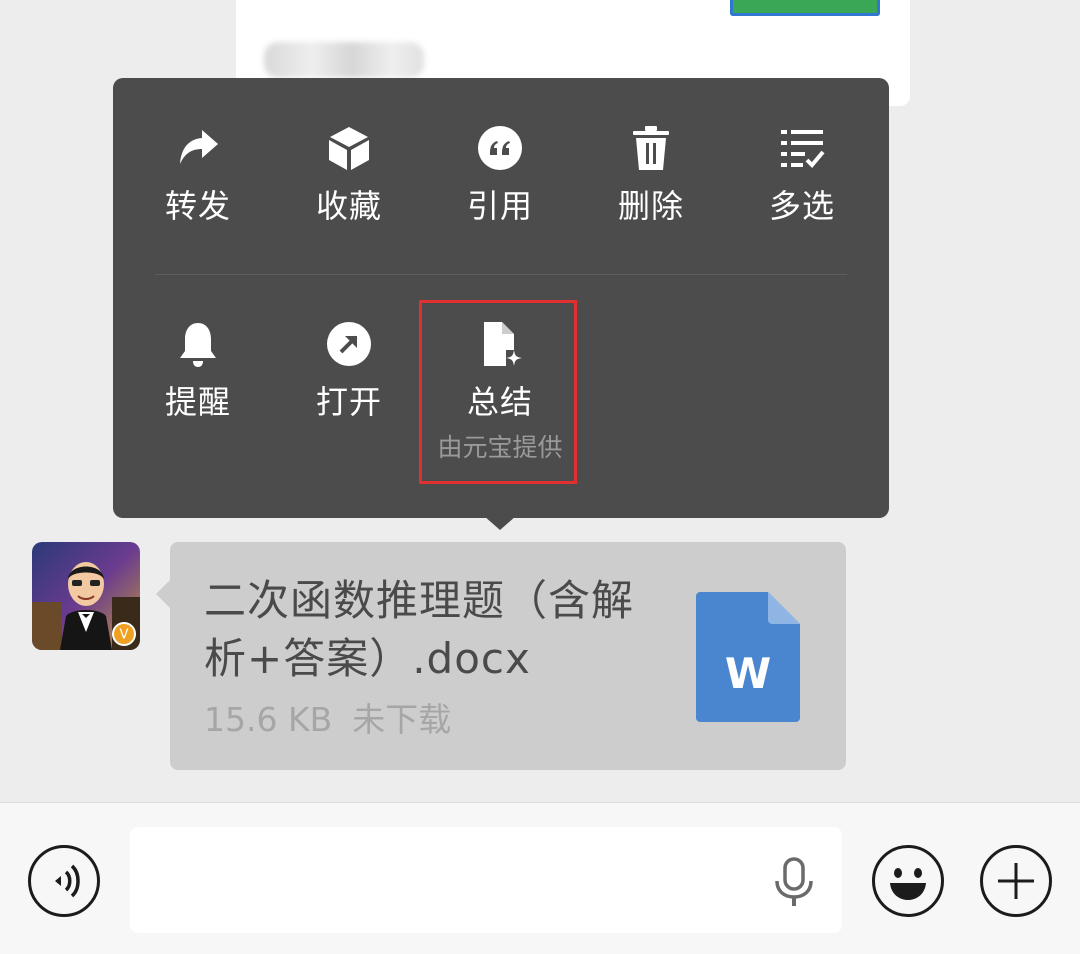 The width and height of the screenshot is (1080, 954). Describe the element at coordinates (794, 882) in the screenshot. I see `microphone-icon` at that location.